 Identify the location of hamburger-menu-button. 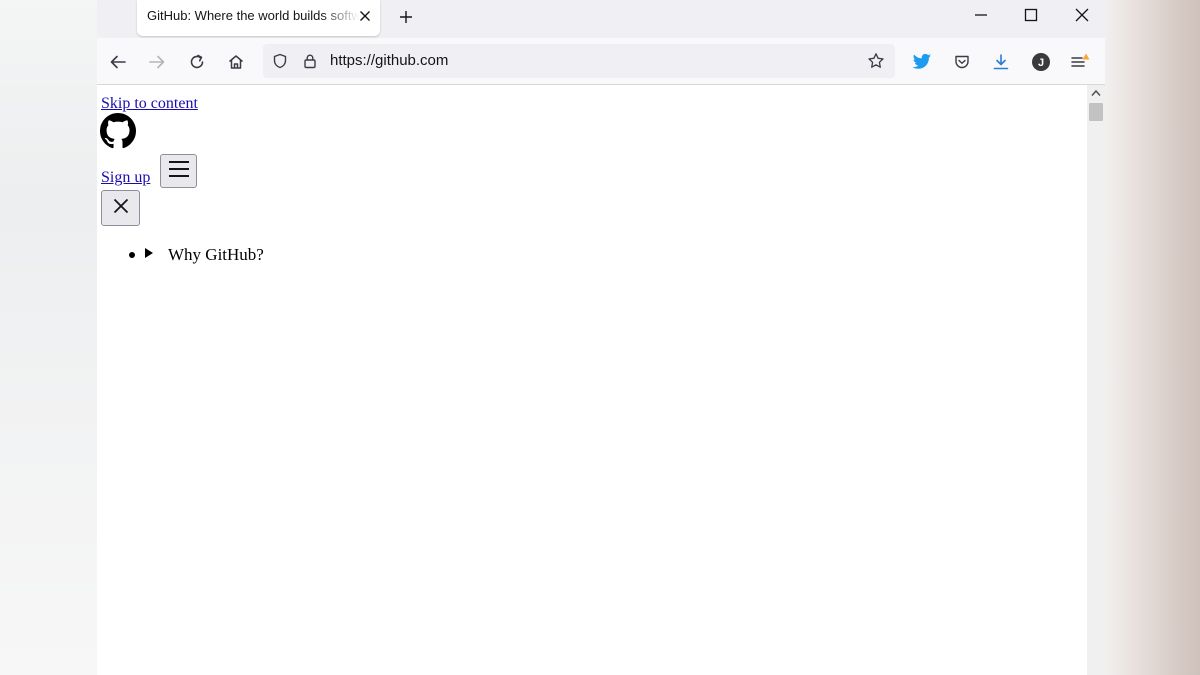
(178, 171).